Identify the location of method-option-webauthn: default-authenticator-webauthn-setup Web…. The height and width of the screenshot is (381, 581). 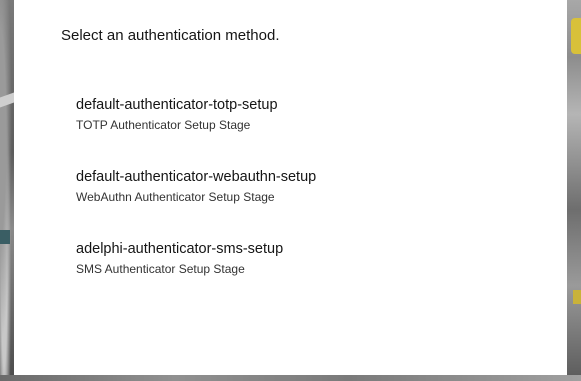
(306, 204).